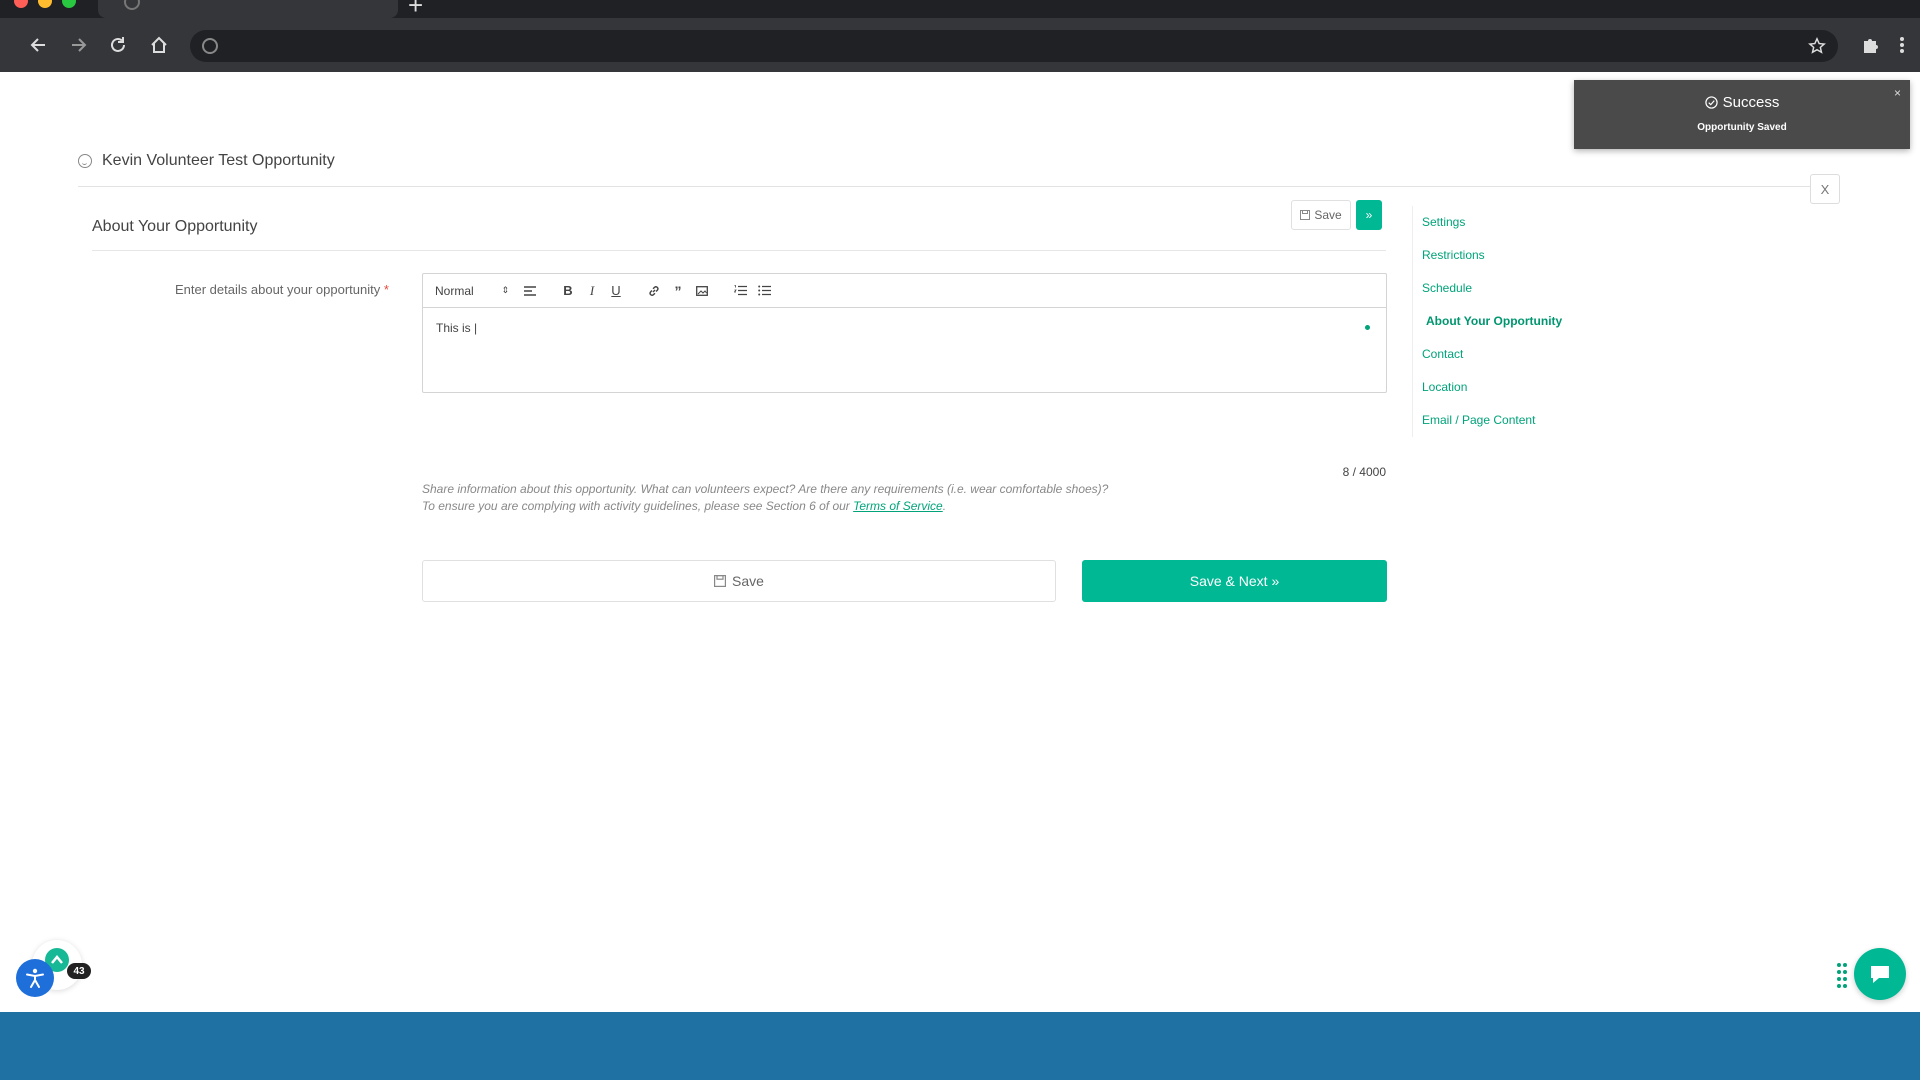 The width and height of the screenshot is (1920, 1080). What do you see at coordinates (1507, 420) in the screenshot?
I see `nav-item-email-page-content: Email / Page Content` at bounding box center [1507, 420].